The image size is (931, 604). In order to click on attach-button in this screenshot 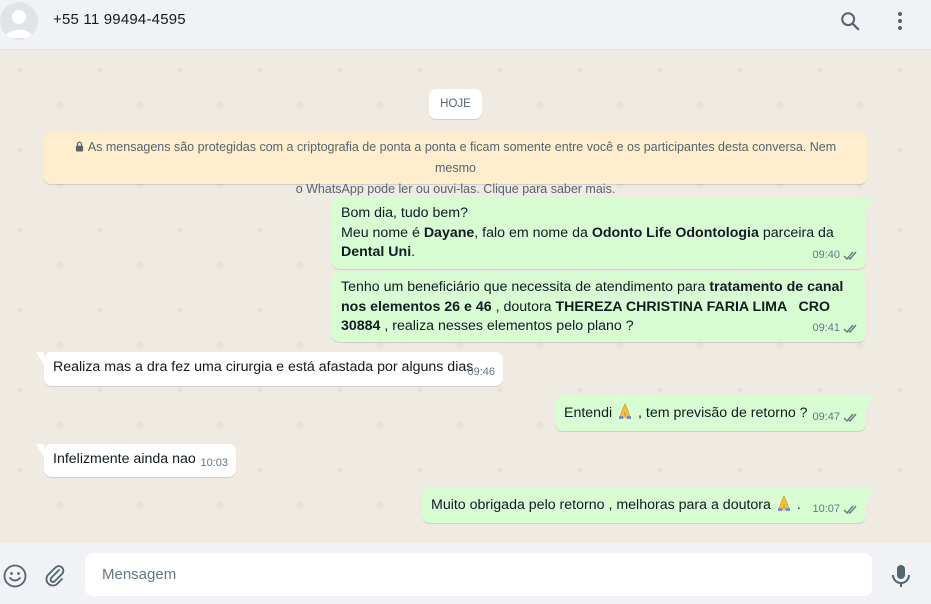, I will do `click(55, 576)`.